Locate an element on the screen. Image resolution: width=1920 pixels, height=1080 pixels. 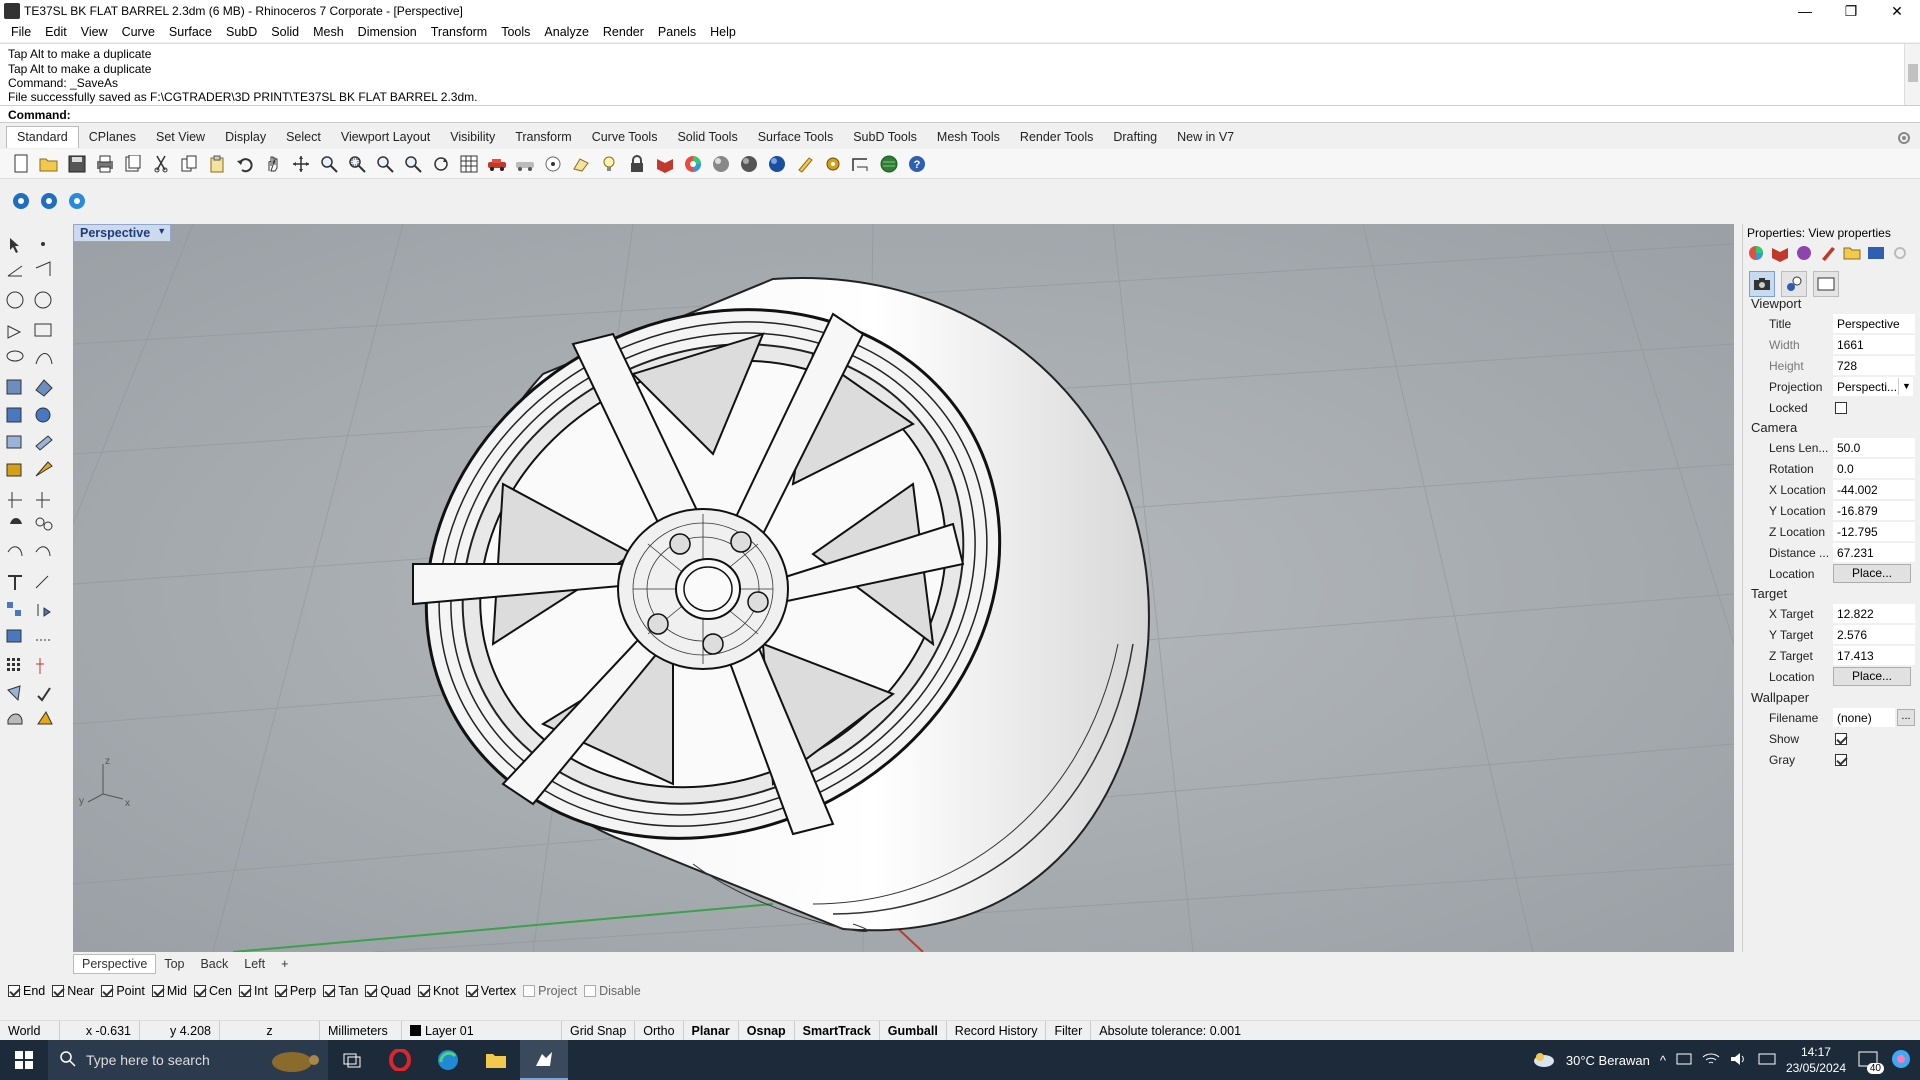
chevron-up-icon: ^ is located at coordinates (1663, 1060).